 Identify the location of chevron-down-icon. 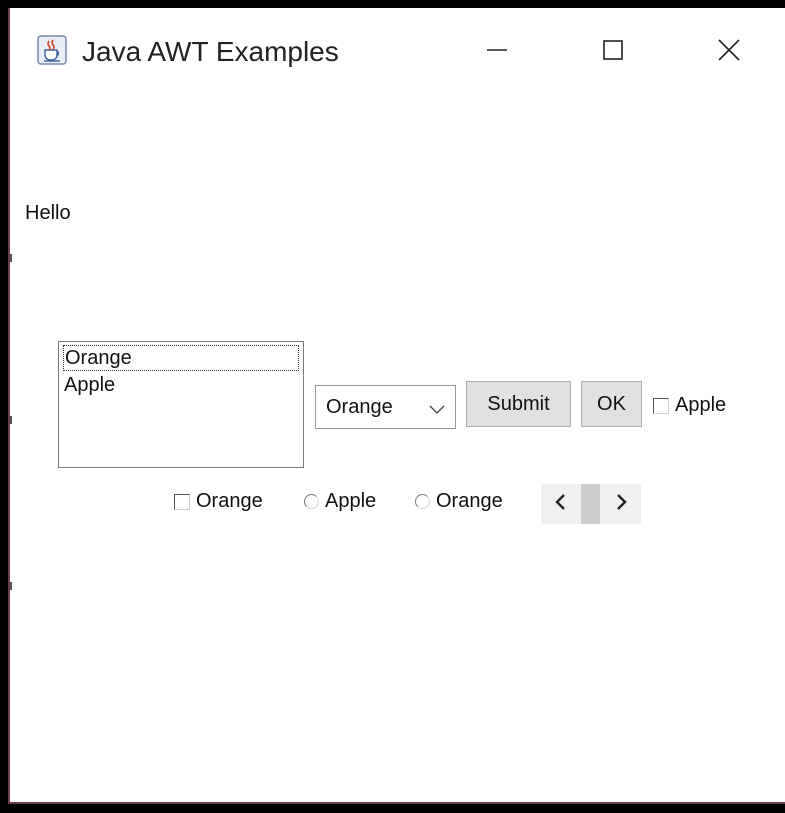
(437, 408).